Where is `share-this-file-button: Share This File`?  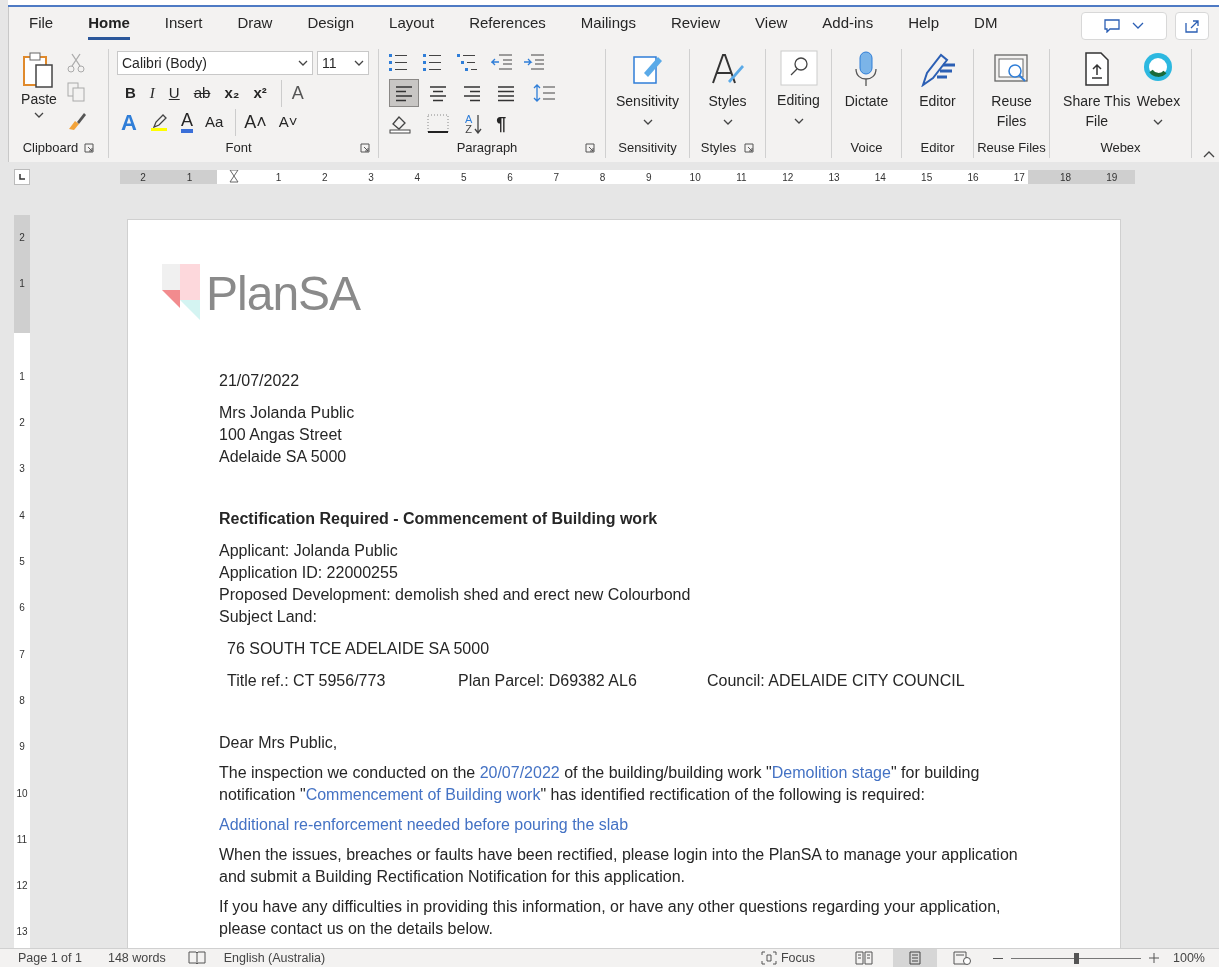
share-this-file-button: Share This File is located at coordinates (1096, 90).